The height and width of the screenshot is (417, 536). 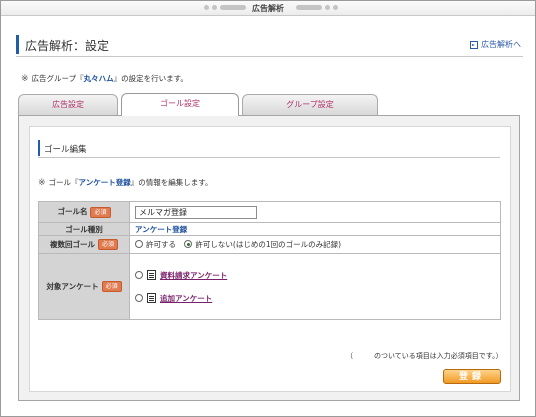 What do you see at coordinates (171, 182) in the screenshot?
I see `goal-note-suffix: 』の情報を編集します。` at bounding box center [171, 182].